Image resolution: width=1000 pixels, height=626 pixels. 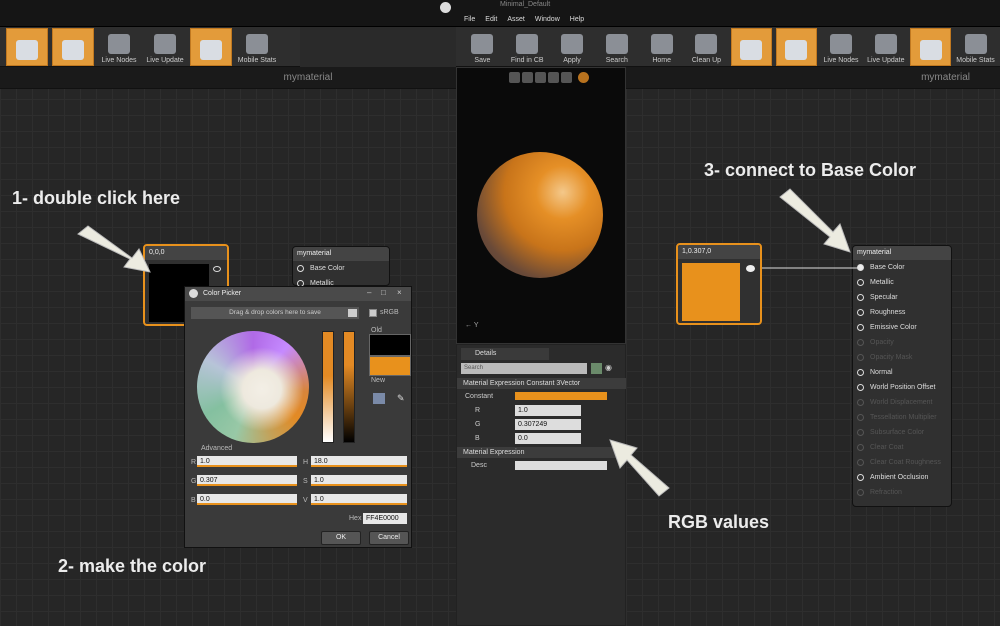 I want to click on arrow-step1, so click(x=114, y=249).